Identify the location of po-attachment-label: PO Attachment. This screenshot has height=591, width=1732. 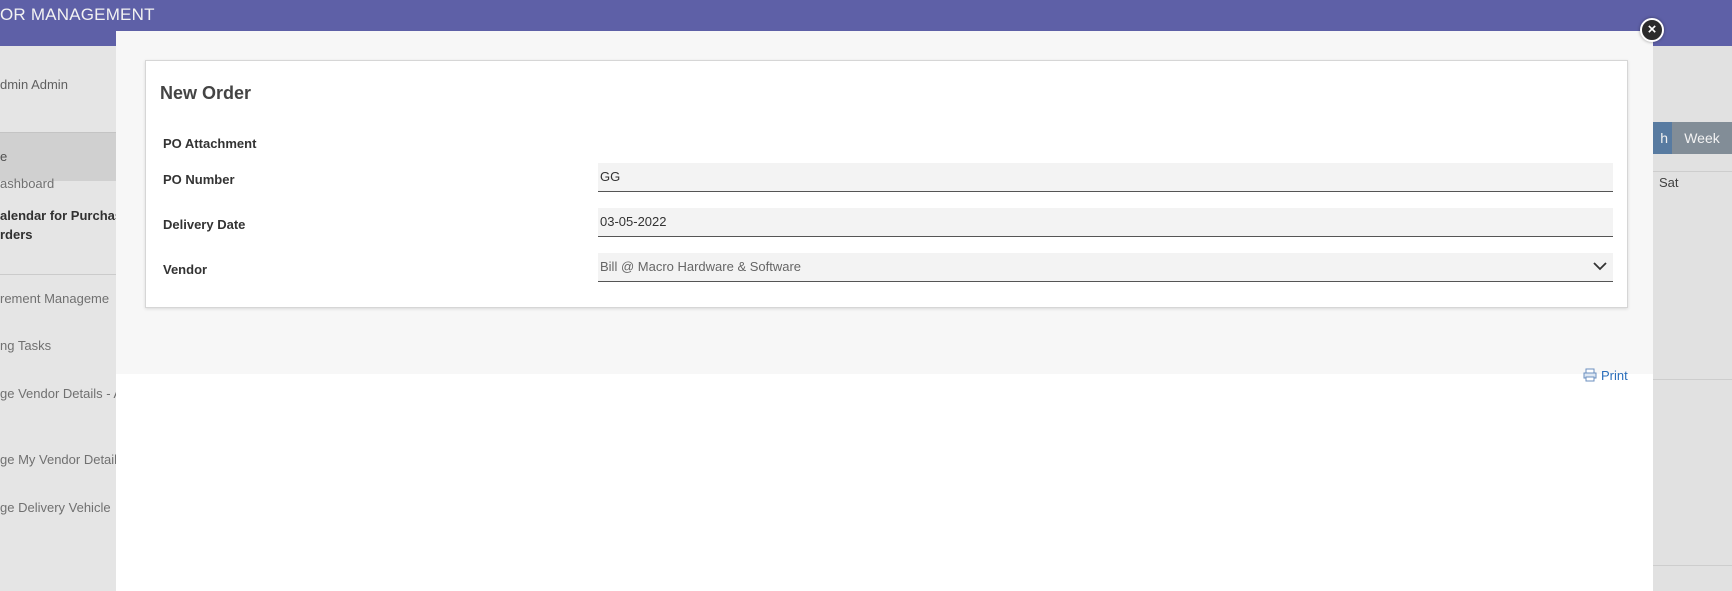
(210, 143).